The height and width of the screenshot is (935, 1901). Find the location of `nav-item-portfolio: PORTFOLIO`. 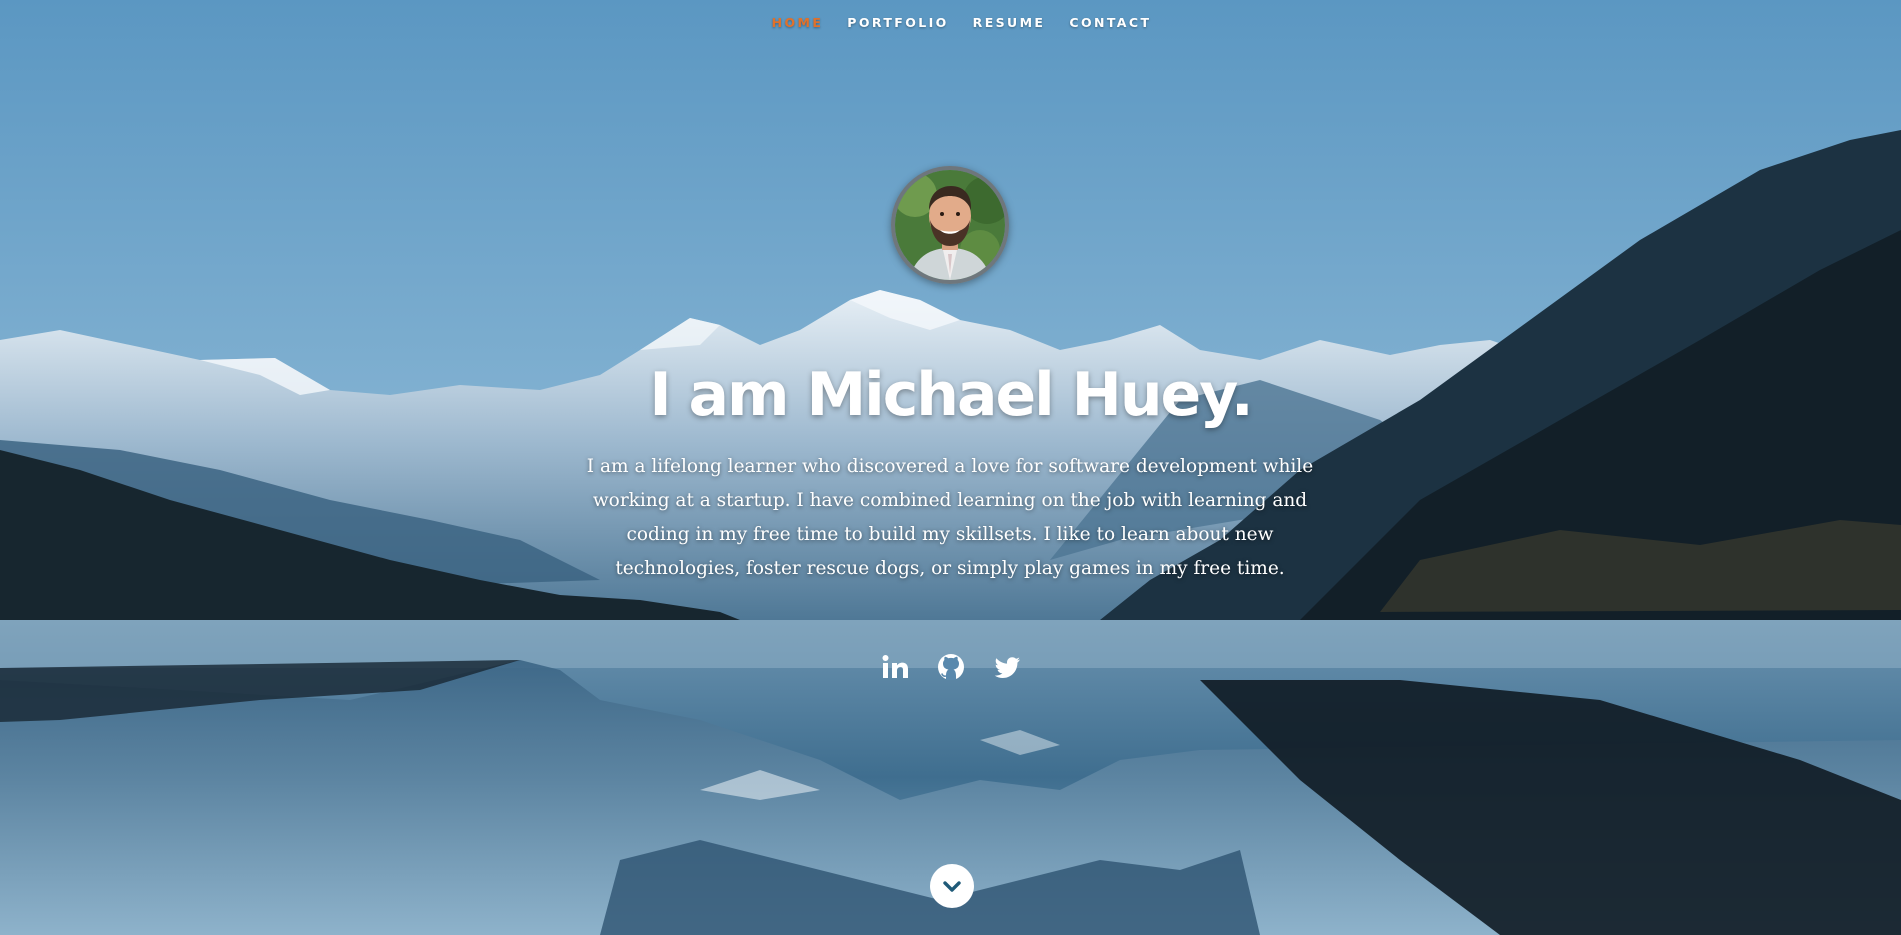

nav-item-portfolio: PORTFOLIO is located at coordinates (897, 22).